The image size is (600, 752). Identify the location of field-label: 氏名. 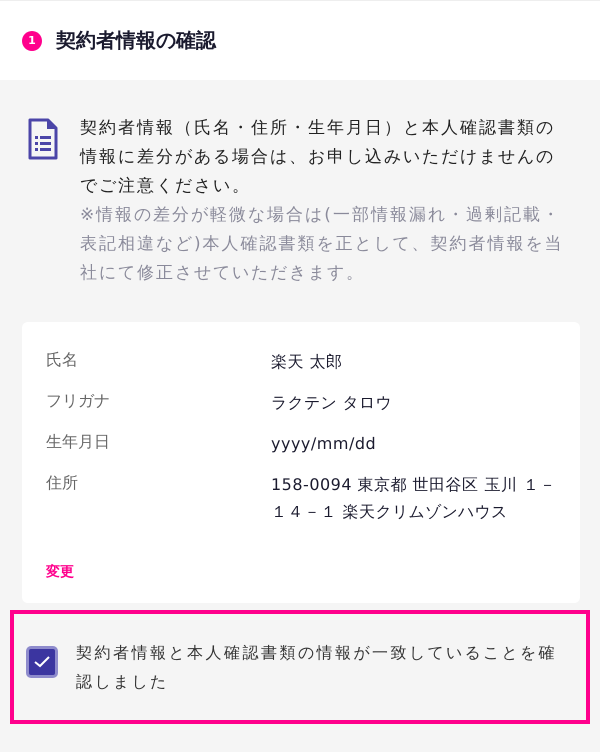
(62, 360).